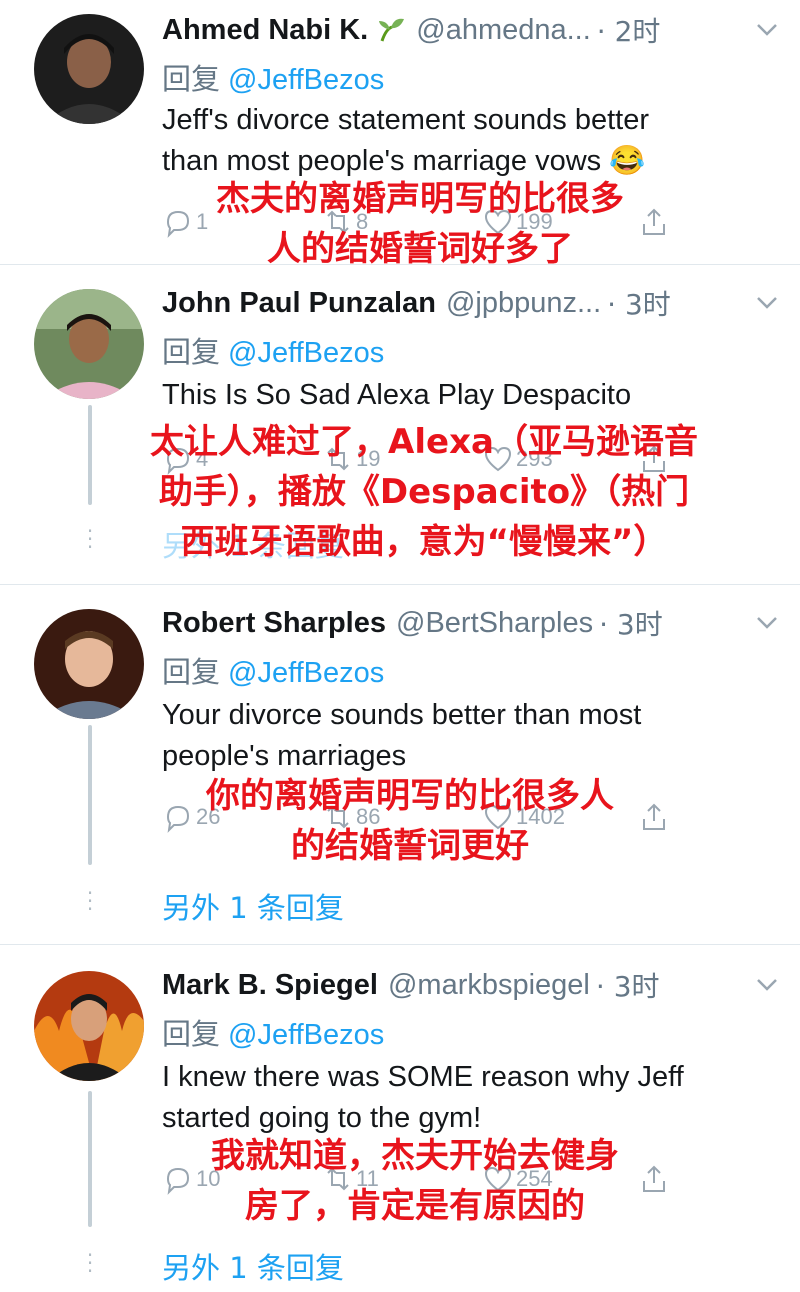 Image resolution: width=800 pixels, height=1292 pixels. What do you see at coordinates (410, 796) in the screenshot?
I see `overlay-line: 你的离婚声明写的比很多人` at bounding box center [410, 796].